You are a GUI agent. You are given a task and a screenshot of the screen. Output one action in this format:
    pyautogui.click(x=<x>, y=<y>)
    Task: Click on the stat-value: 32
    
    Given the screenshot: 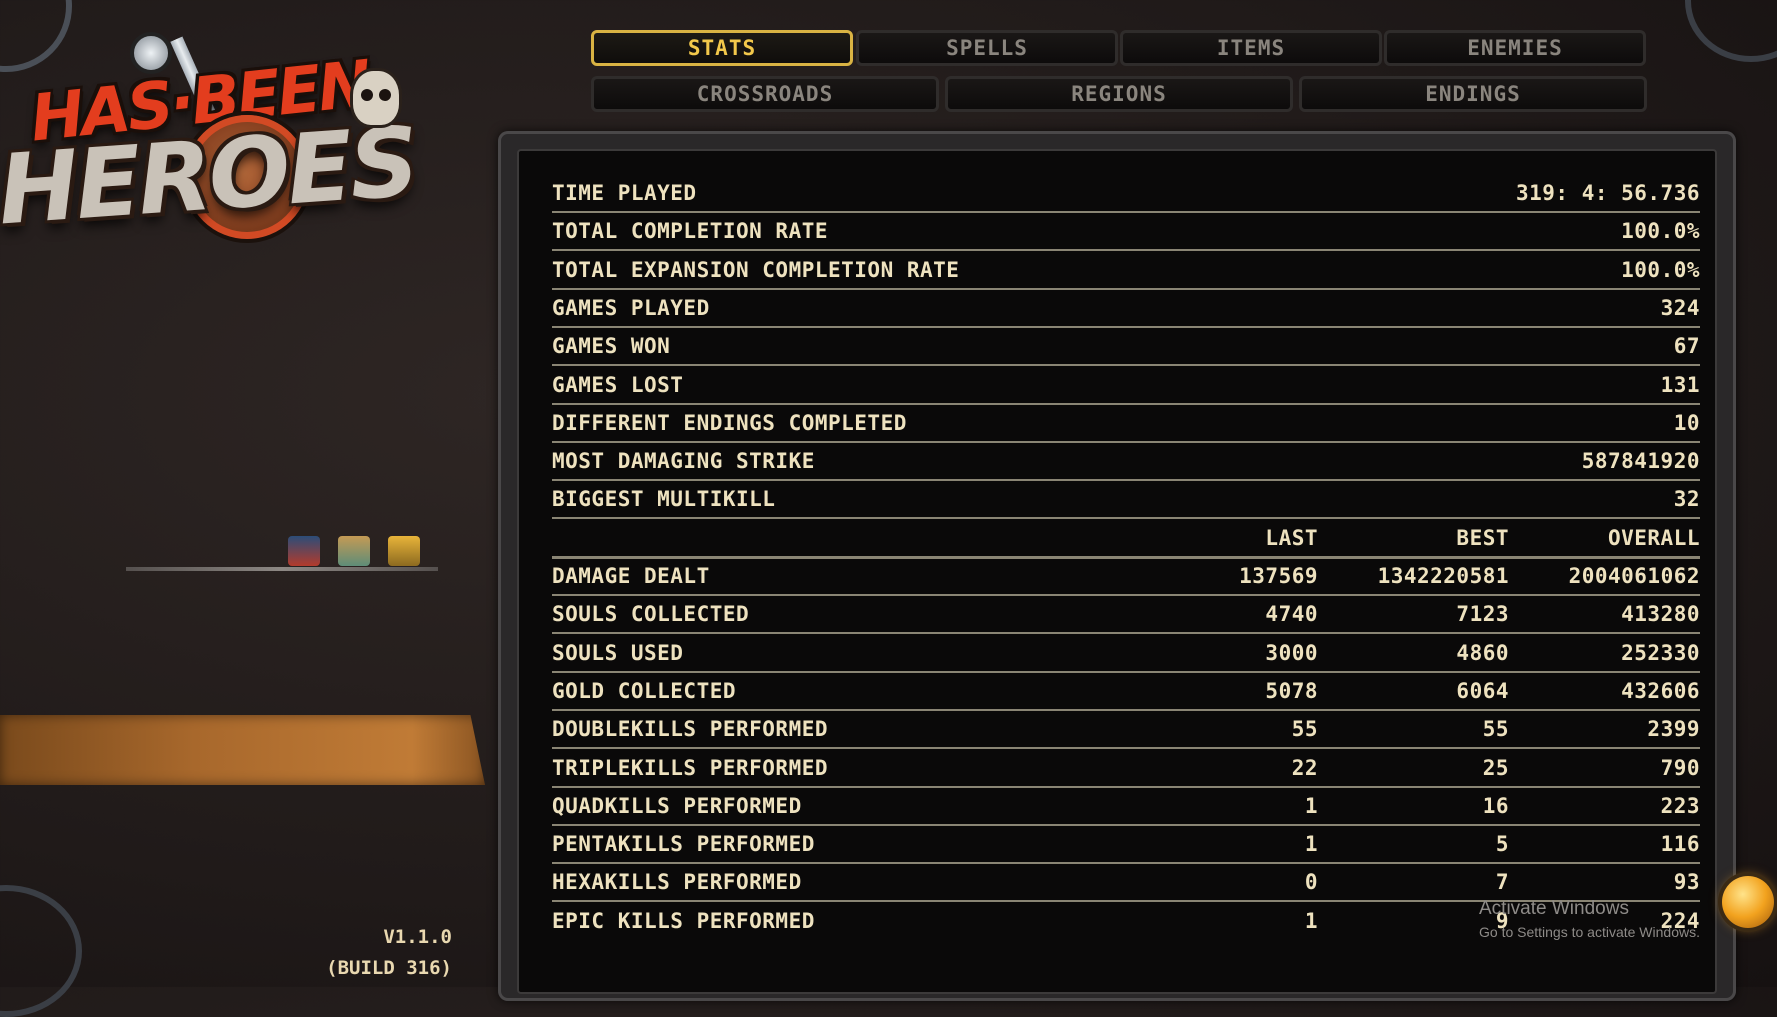 What is the action you would take?
    pyautogui.click(x=1686, y=499)
    